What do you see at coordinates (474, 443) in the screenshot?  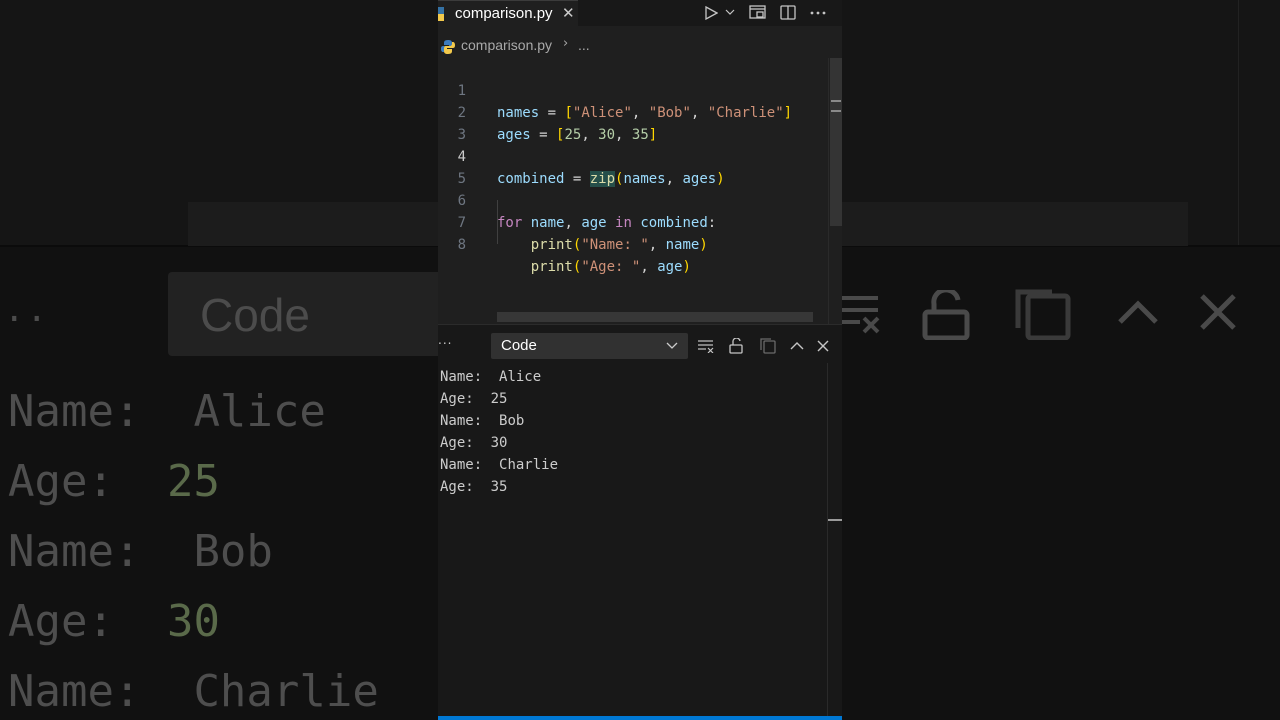 I see `output-line: Age: 30` at bounding box center [474, 443].